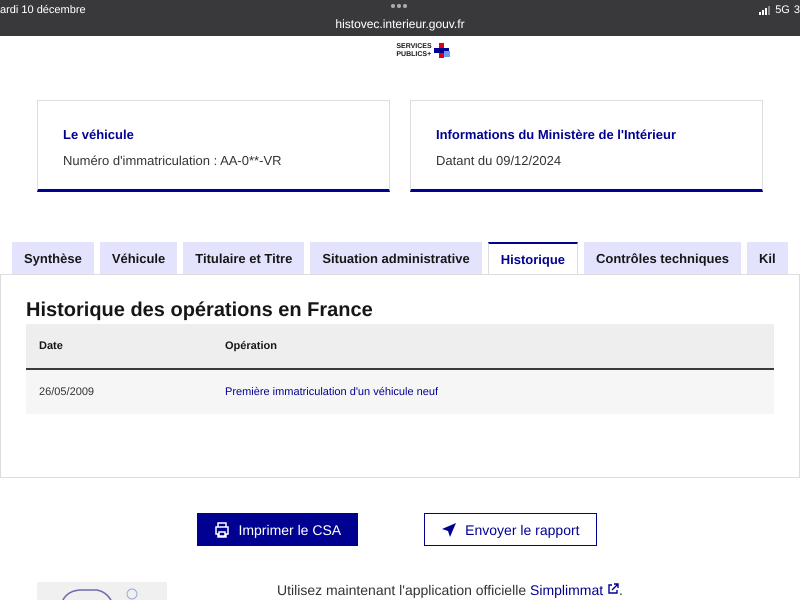 The image size is (800, 600). Describe the element at coordinates (533, 258) in the screenshot. I see `tab: Historique` at that location.